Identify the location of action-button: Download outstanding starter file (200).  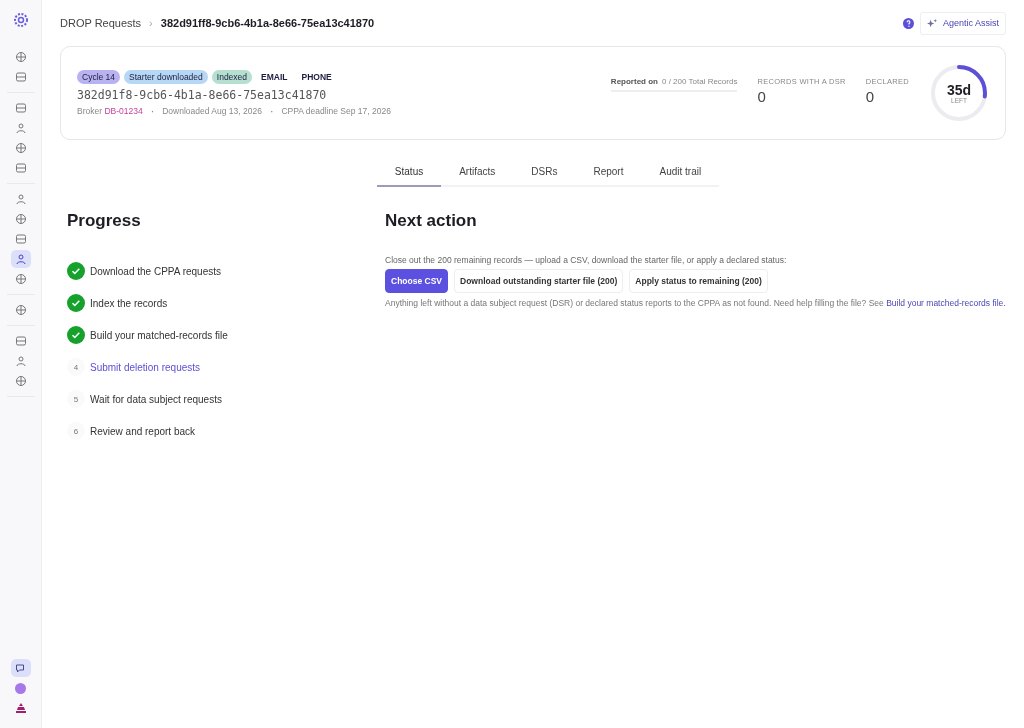
(539, 281).